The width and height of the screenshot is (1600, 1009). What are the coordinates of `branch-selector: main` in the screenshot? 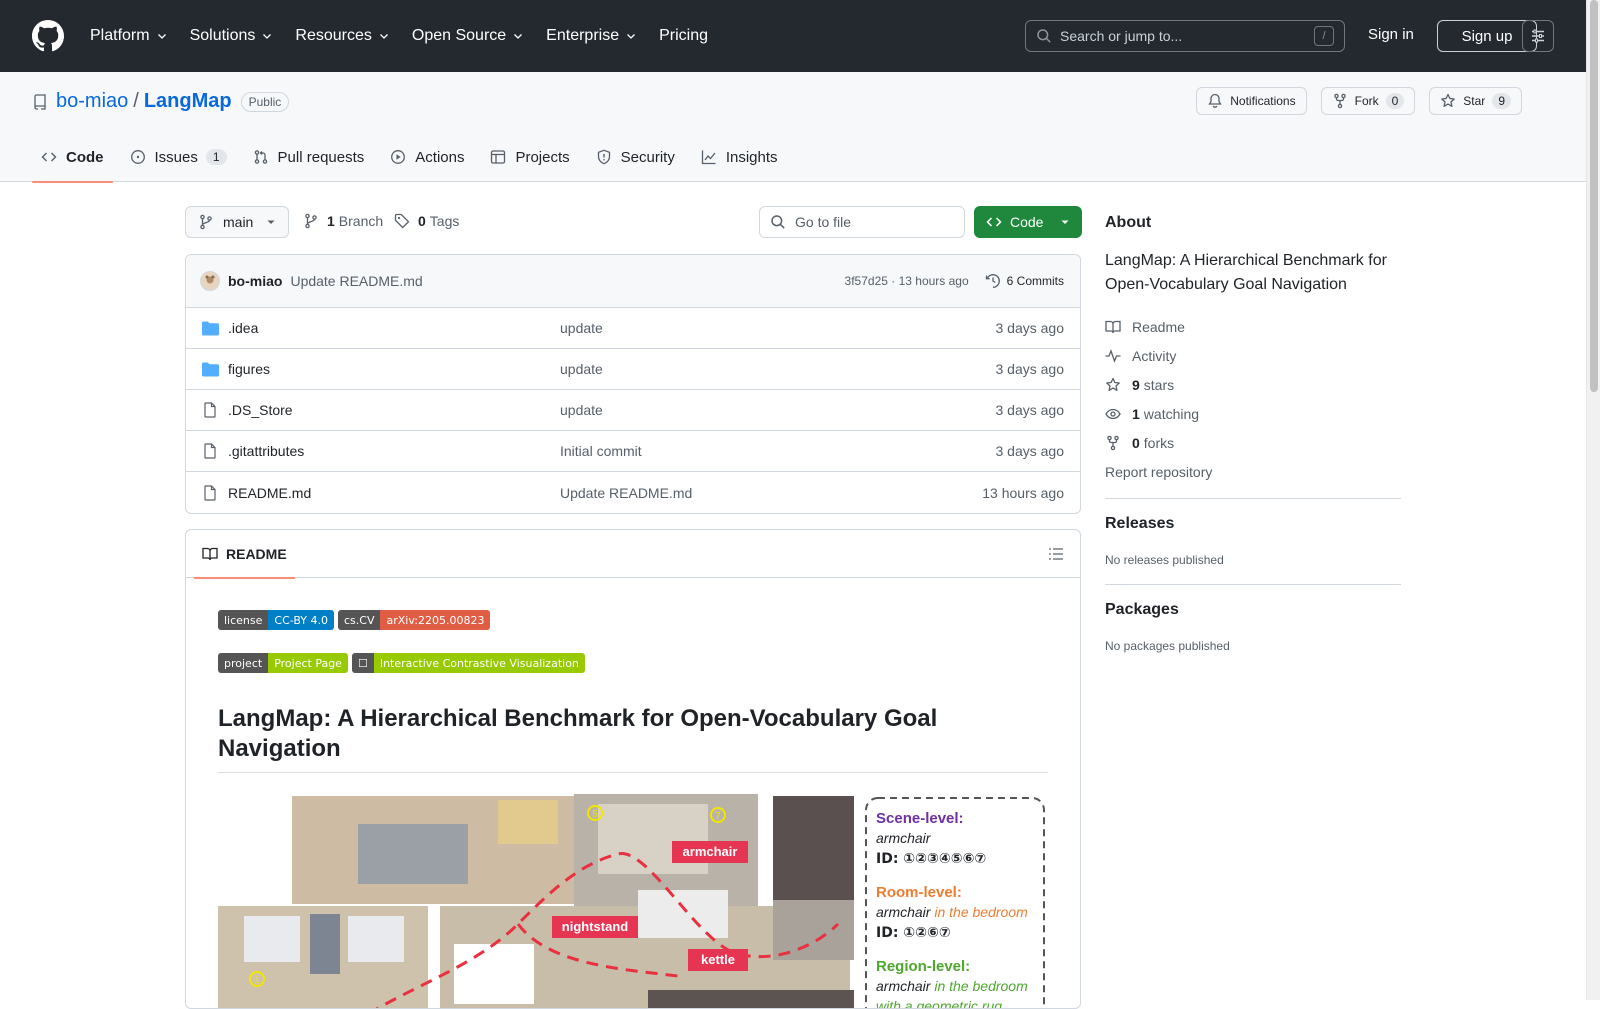 It's located at (237, 222).